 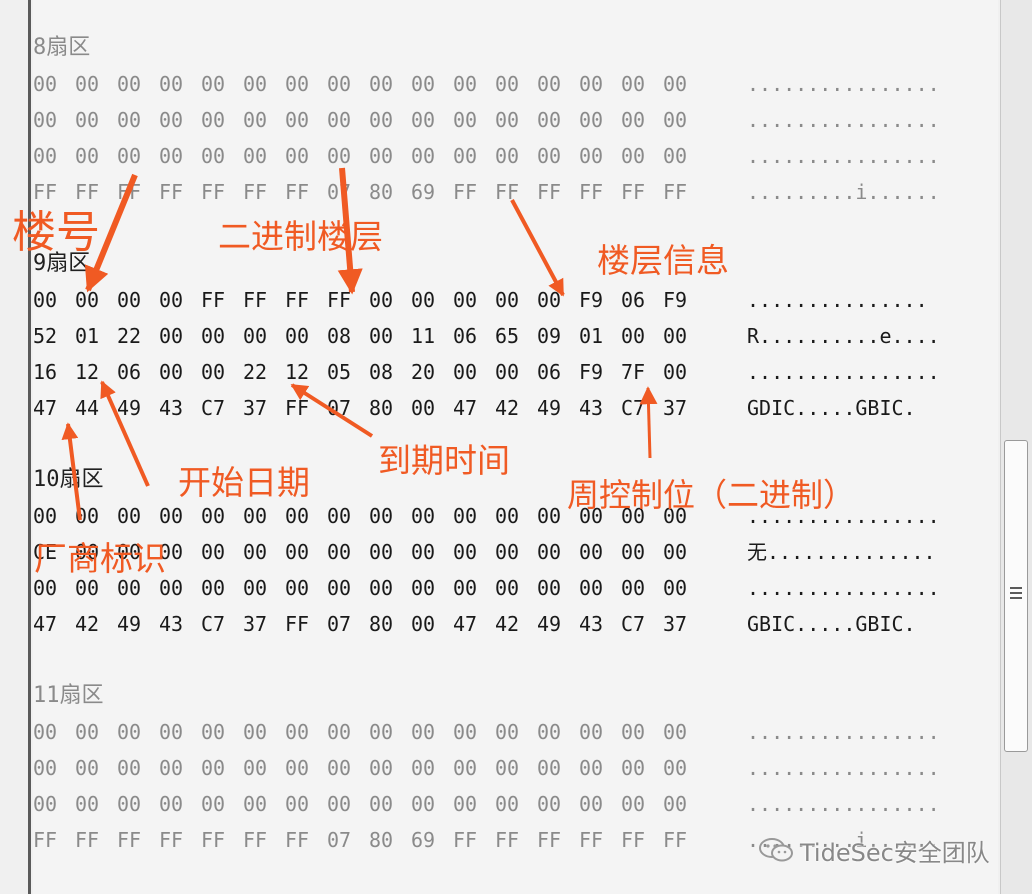 I want to click on hex-byte: 12, so click(x=301, y=372).